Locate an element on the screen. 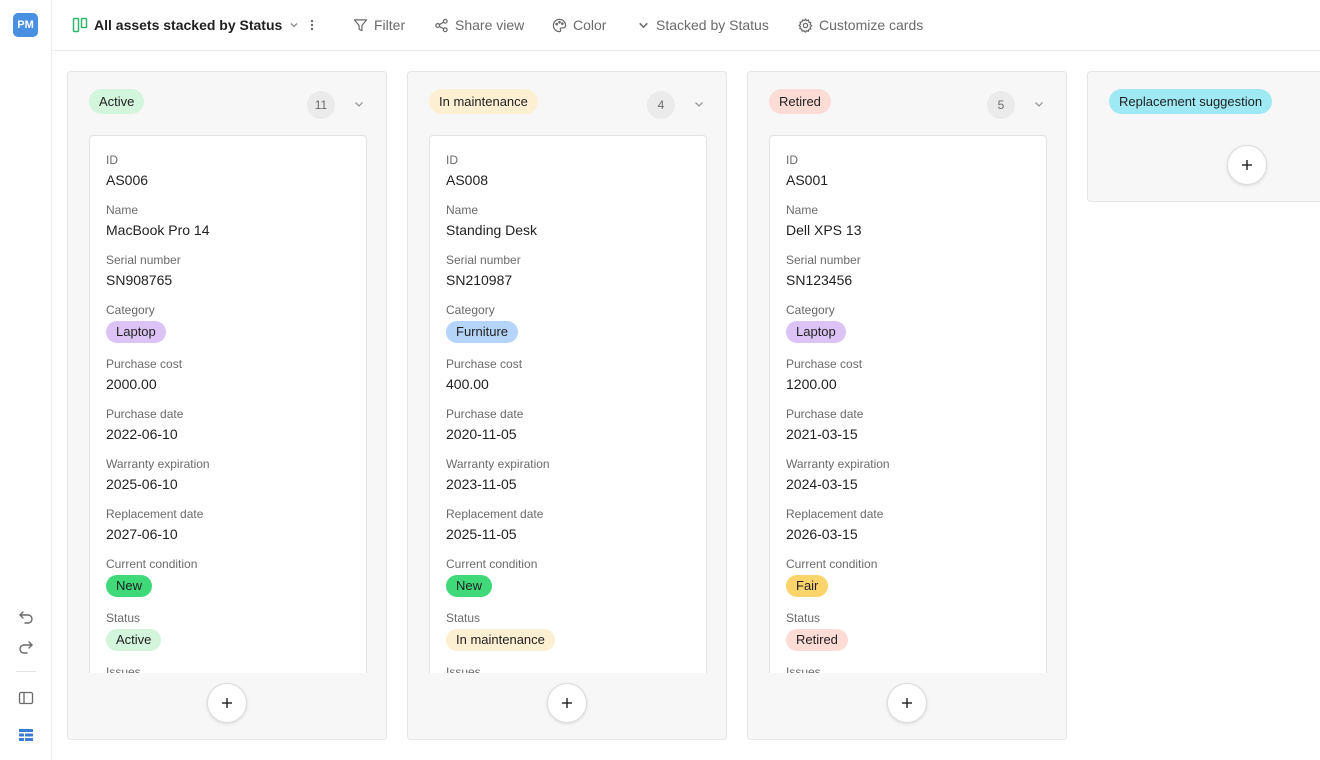 The height and width of the screenshot is (760, 1320). undo-icon is located at coordinates (26, 616).